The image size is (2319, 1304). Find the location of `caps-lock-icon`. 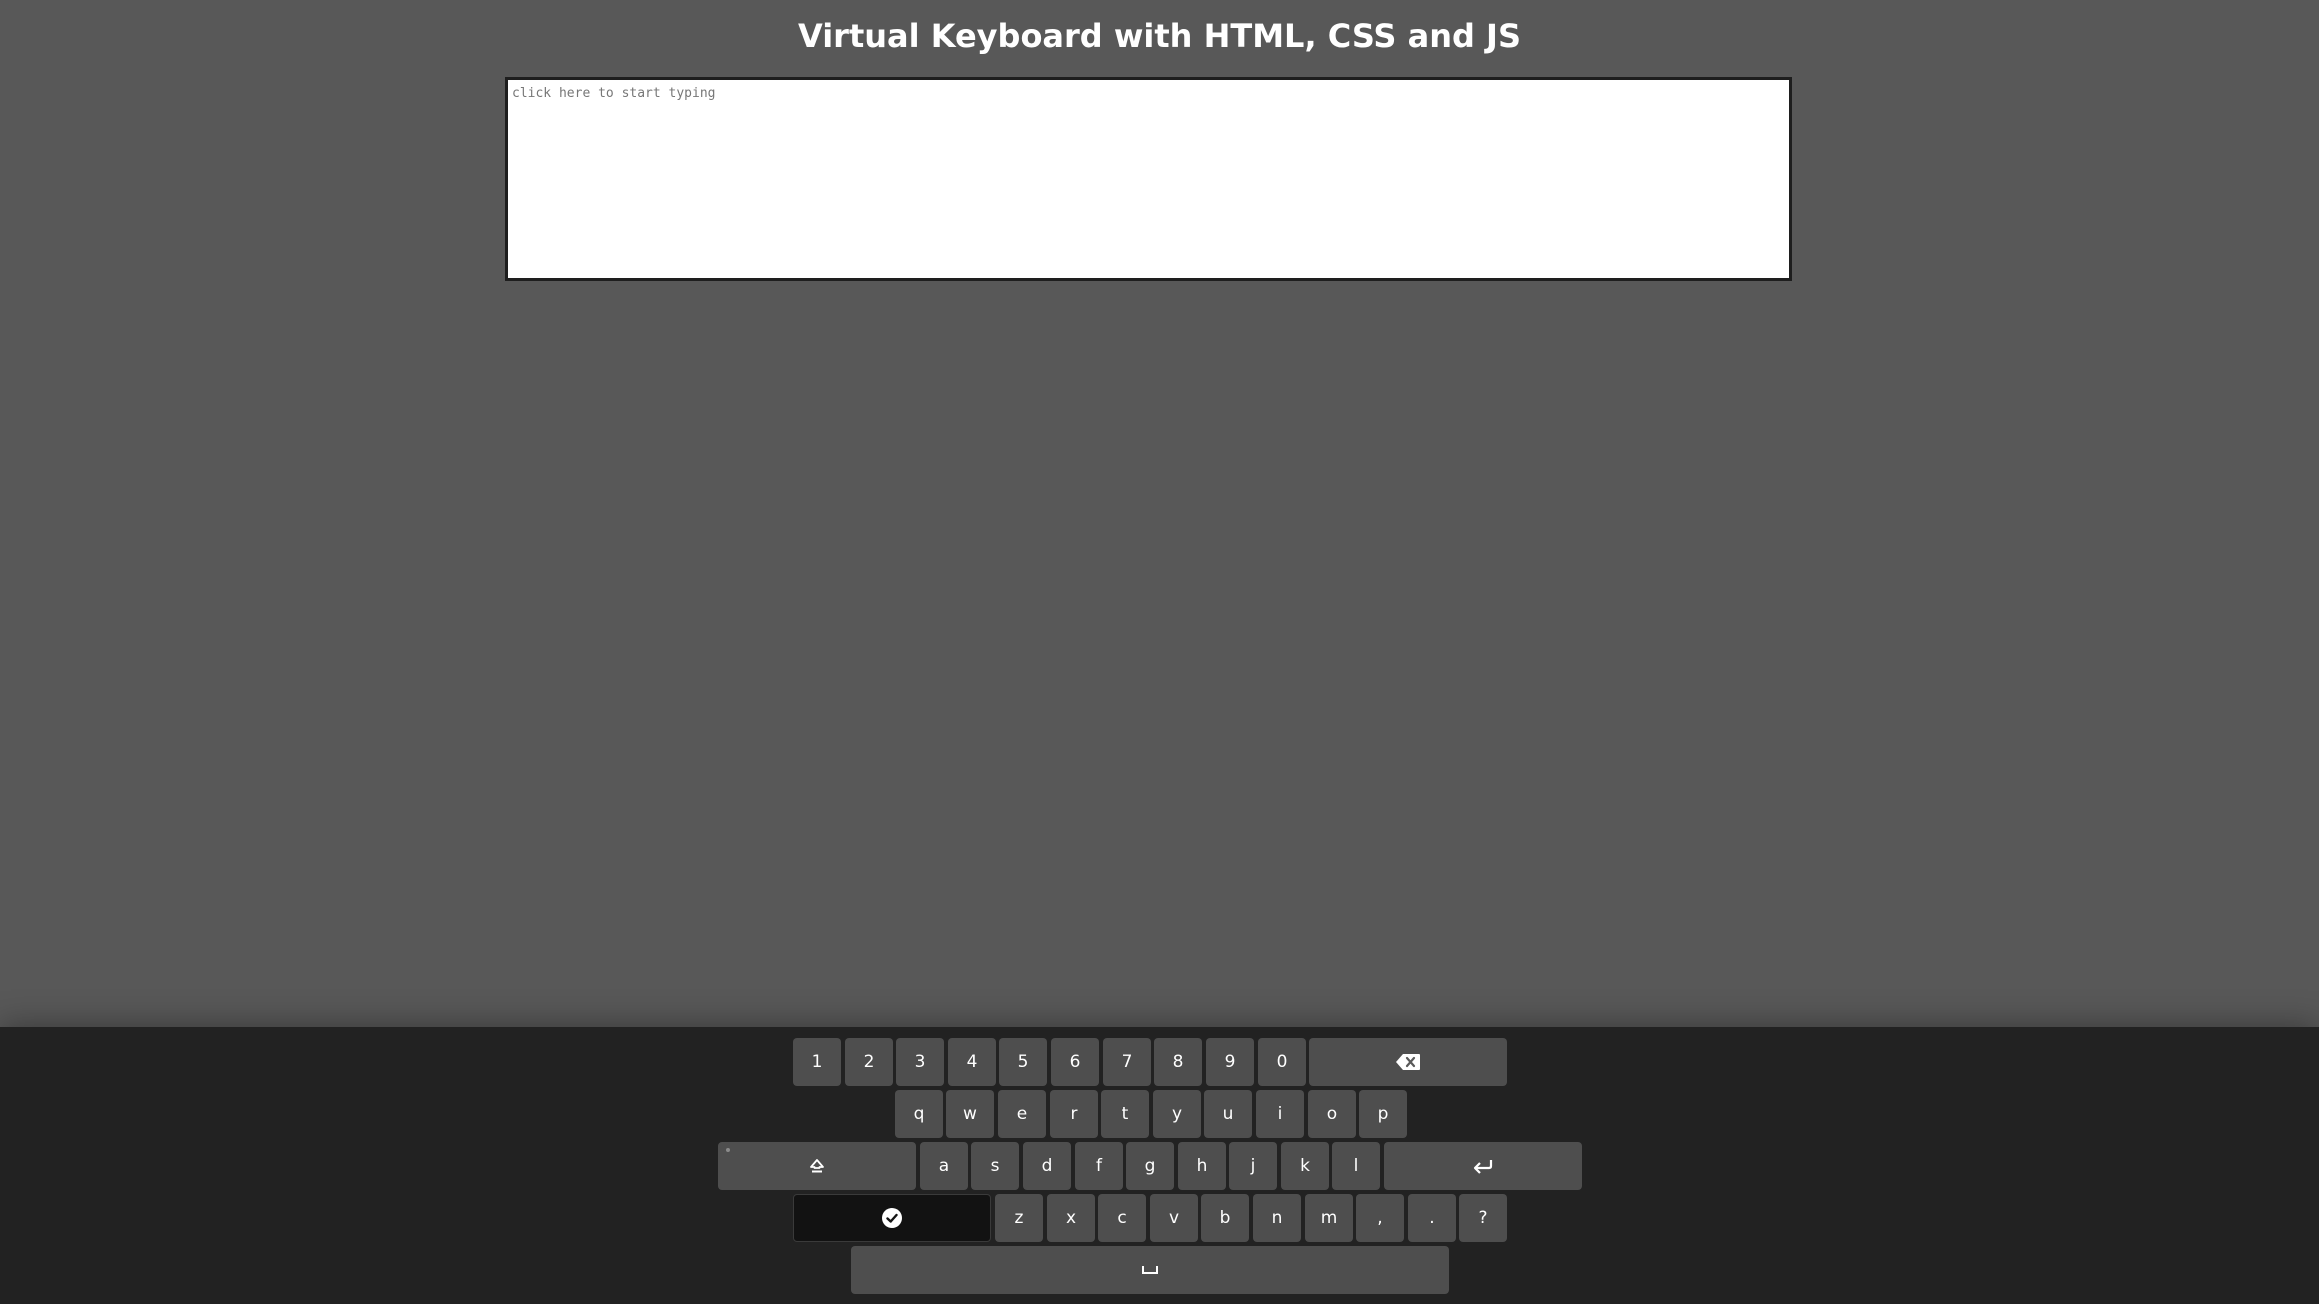

caps-lock-icon is located at coordinates (817, 1166).